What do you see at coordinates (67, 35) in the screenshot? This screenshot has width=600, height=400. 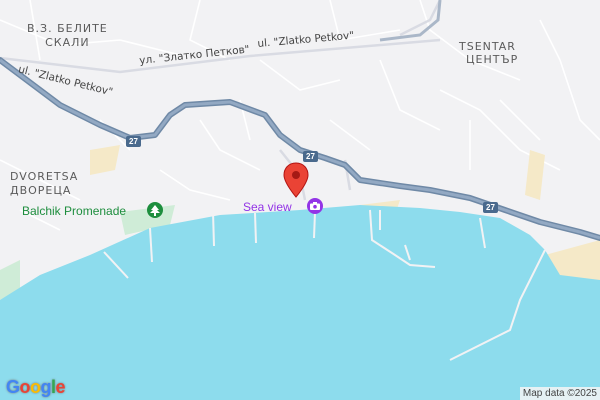 I see `place-label-belite-skali: В.З. БЕЛИТЕ СКАЛИ` at bounding box center [67, 35].